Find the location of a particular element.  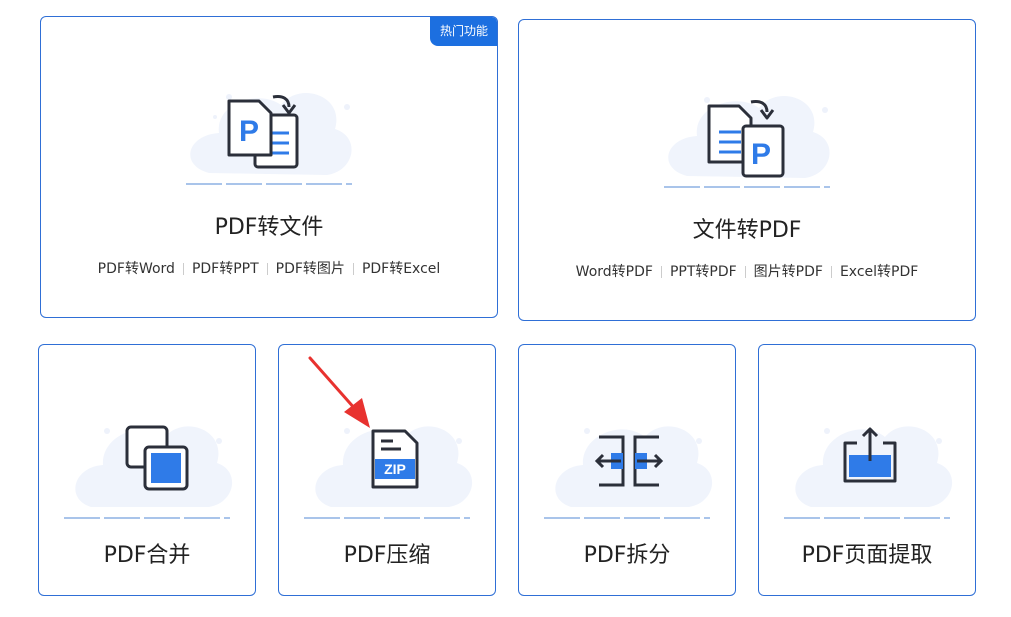

card-title: PDF拆分 is located at coordinates (627, 555).